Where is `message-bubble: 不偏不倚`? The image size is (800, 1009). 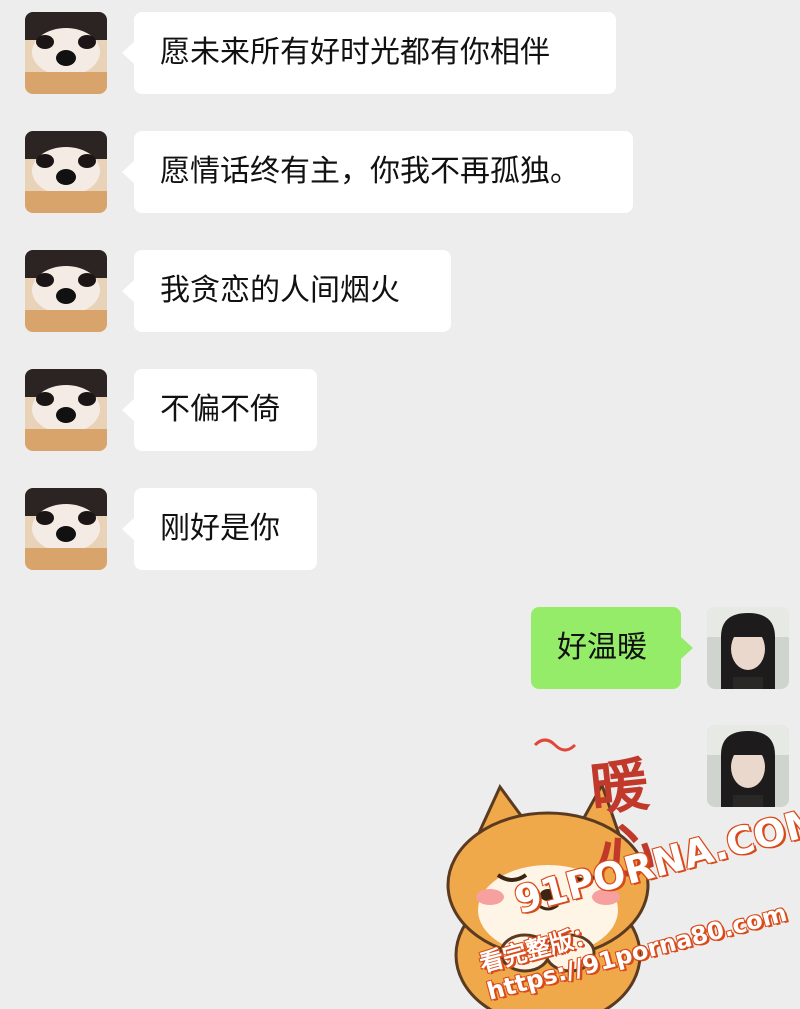 message-bubble: 不偏不倚 is located at coordinates (219, 410).